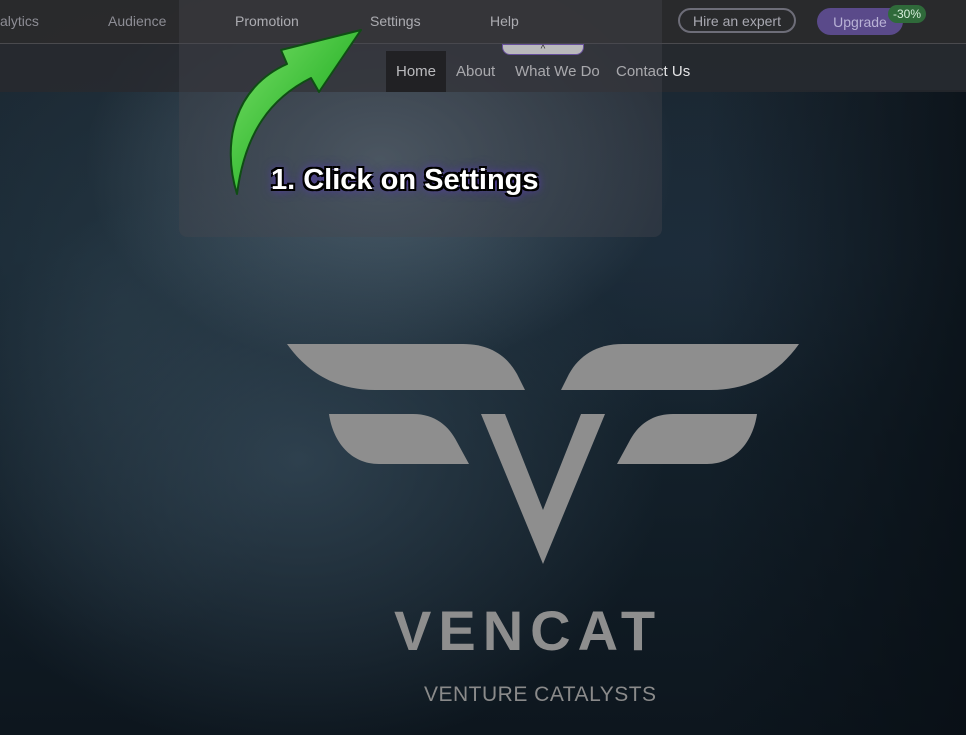 Image resolution: width=966 pixels, height=735 pixels. Describe the element at coordinates (737, 20) in the screenshot. I see `hire-an-expert-button: Hire an expert` at that location.